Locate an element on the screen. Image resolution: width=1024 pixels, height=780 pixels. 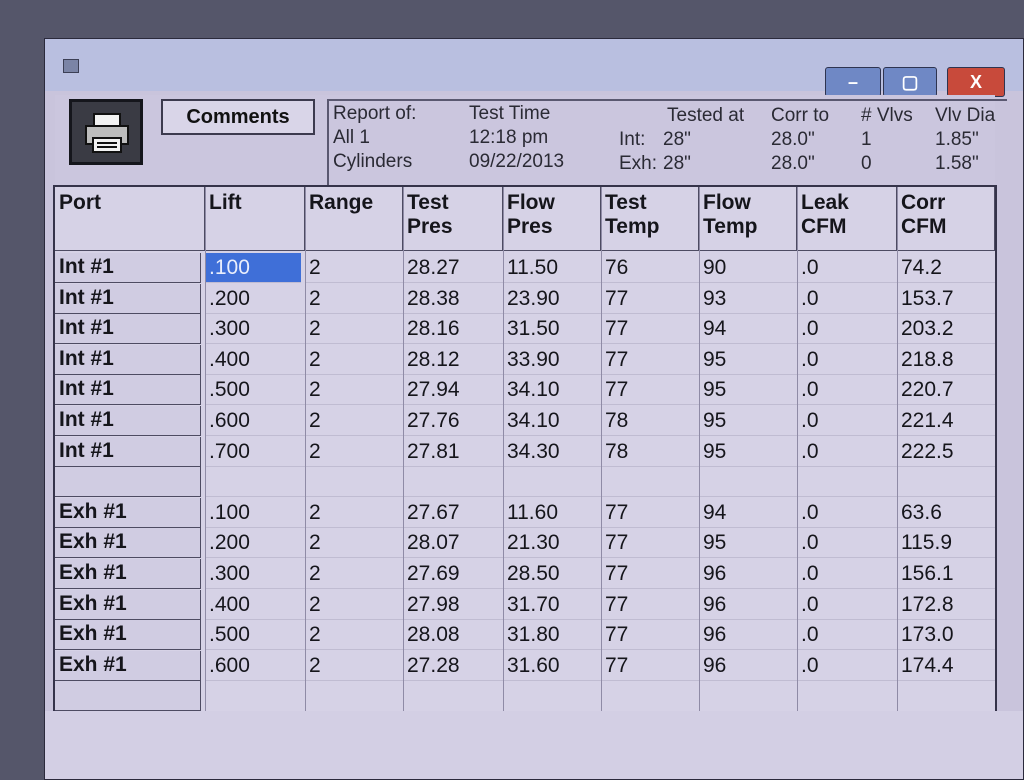
table-cell-flow-pres: 21.30 is located at coordinates (552, 543).